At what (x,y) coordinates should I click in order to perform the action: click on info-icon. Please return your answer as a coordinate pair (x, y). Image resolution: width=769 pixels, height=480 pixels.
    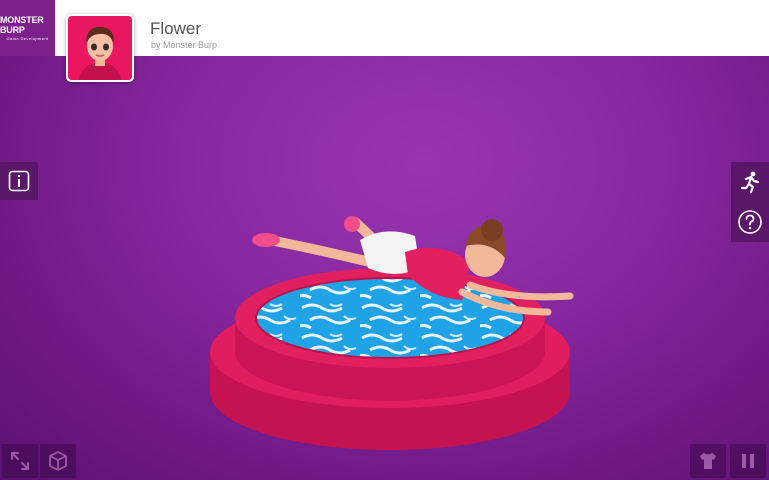
    Looking at the image, I should click on (19, 181).